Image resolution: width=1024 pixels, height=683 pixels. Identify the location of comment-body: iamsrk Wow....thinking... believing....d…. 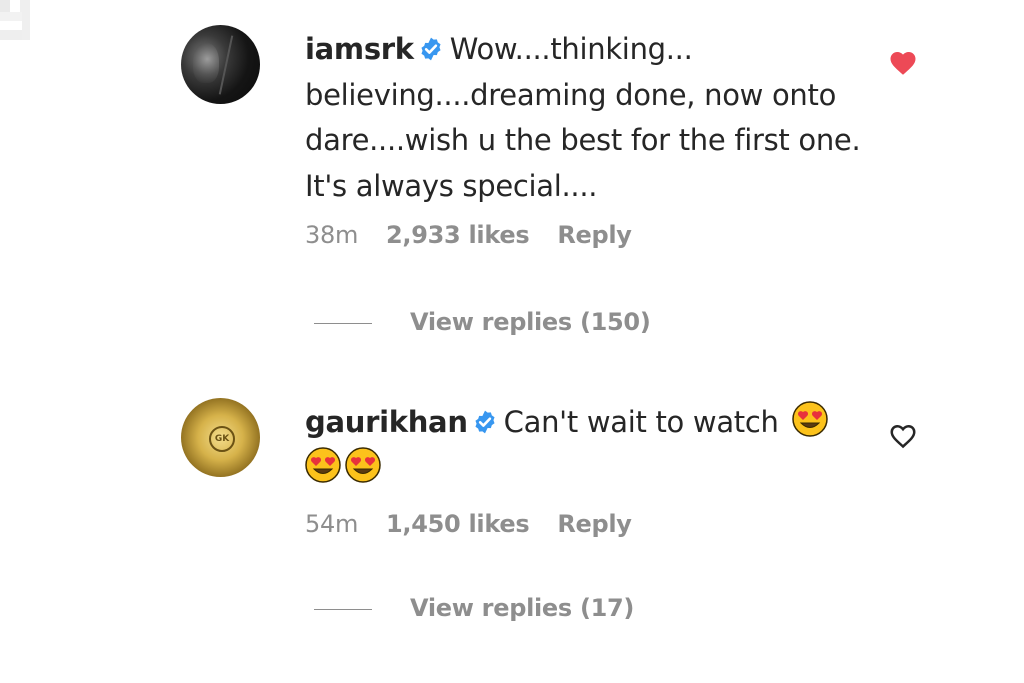
(585, 118).